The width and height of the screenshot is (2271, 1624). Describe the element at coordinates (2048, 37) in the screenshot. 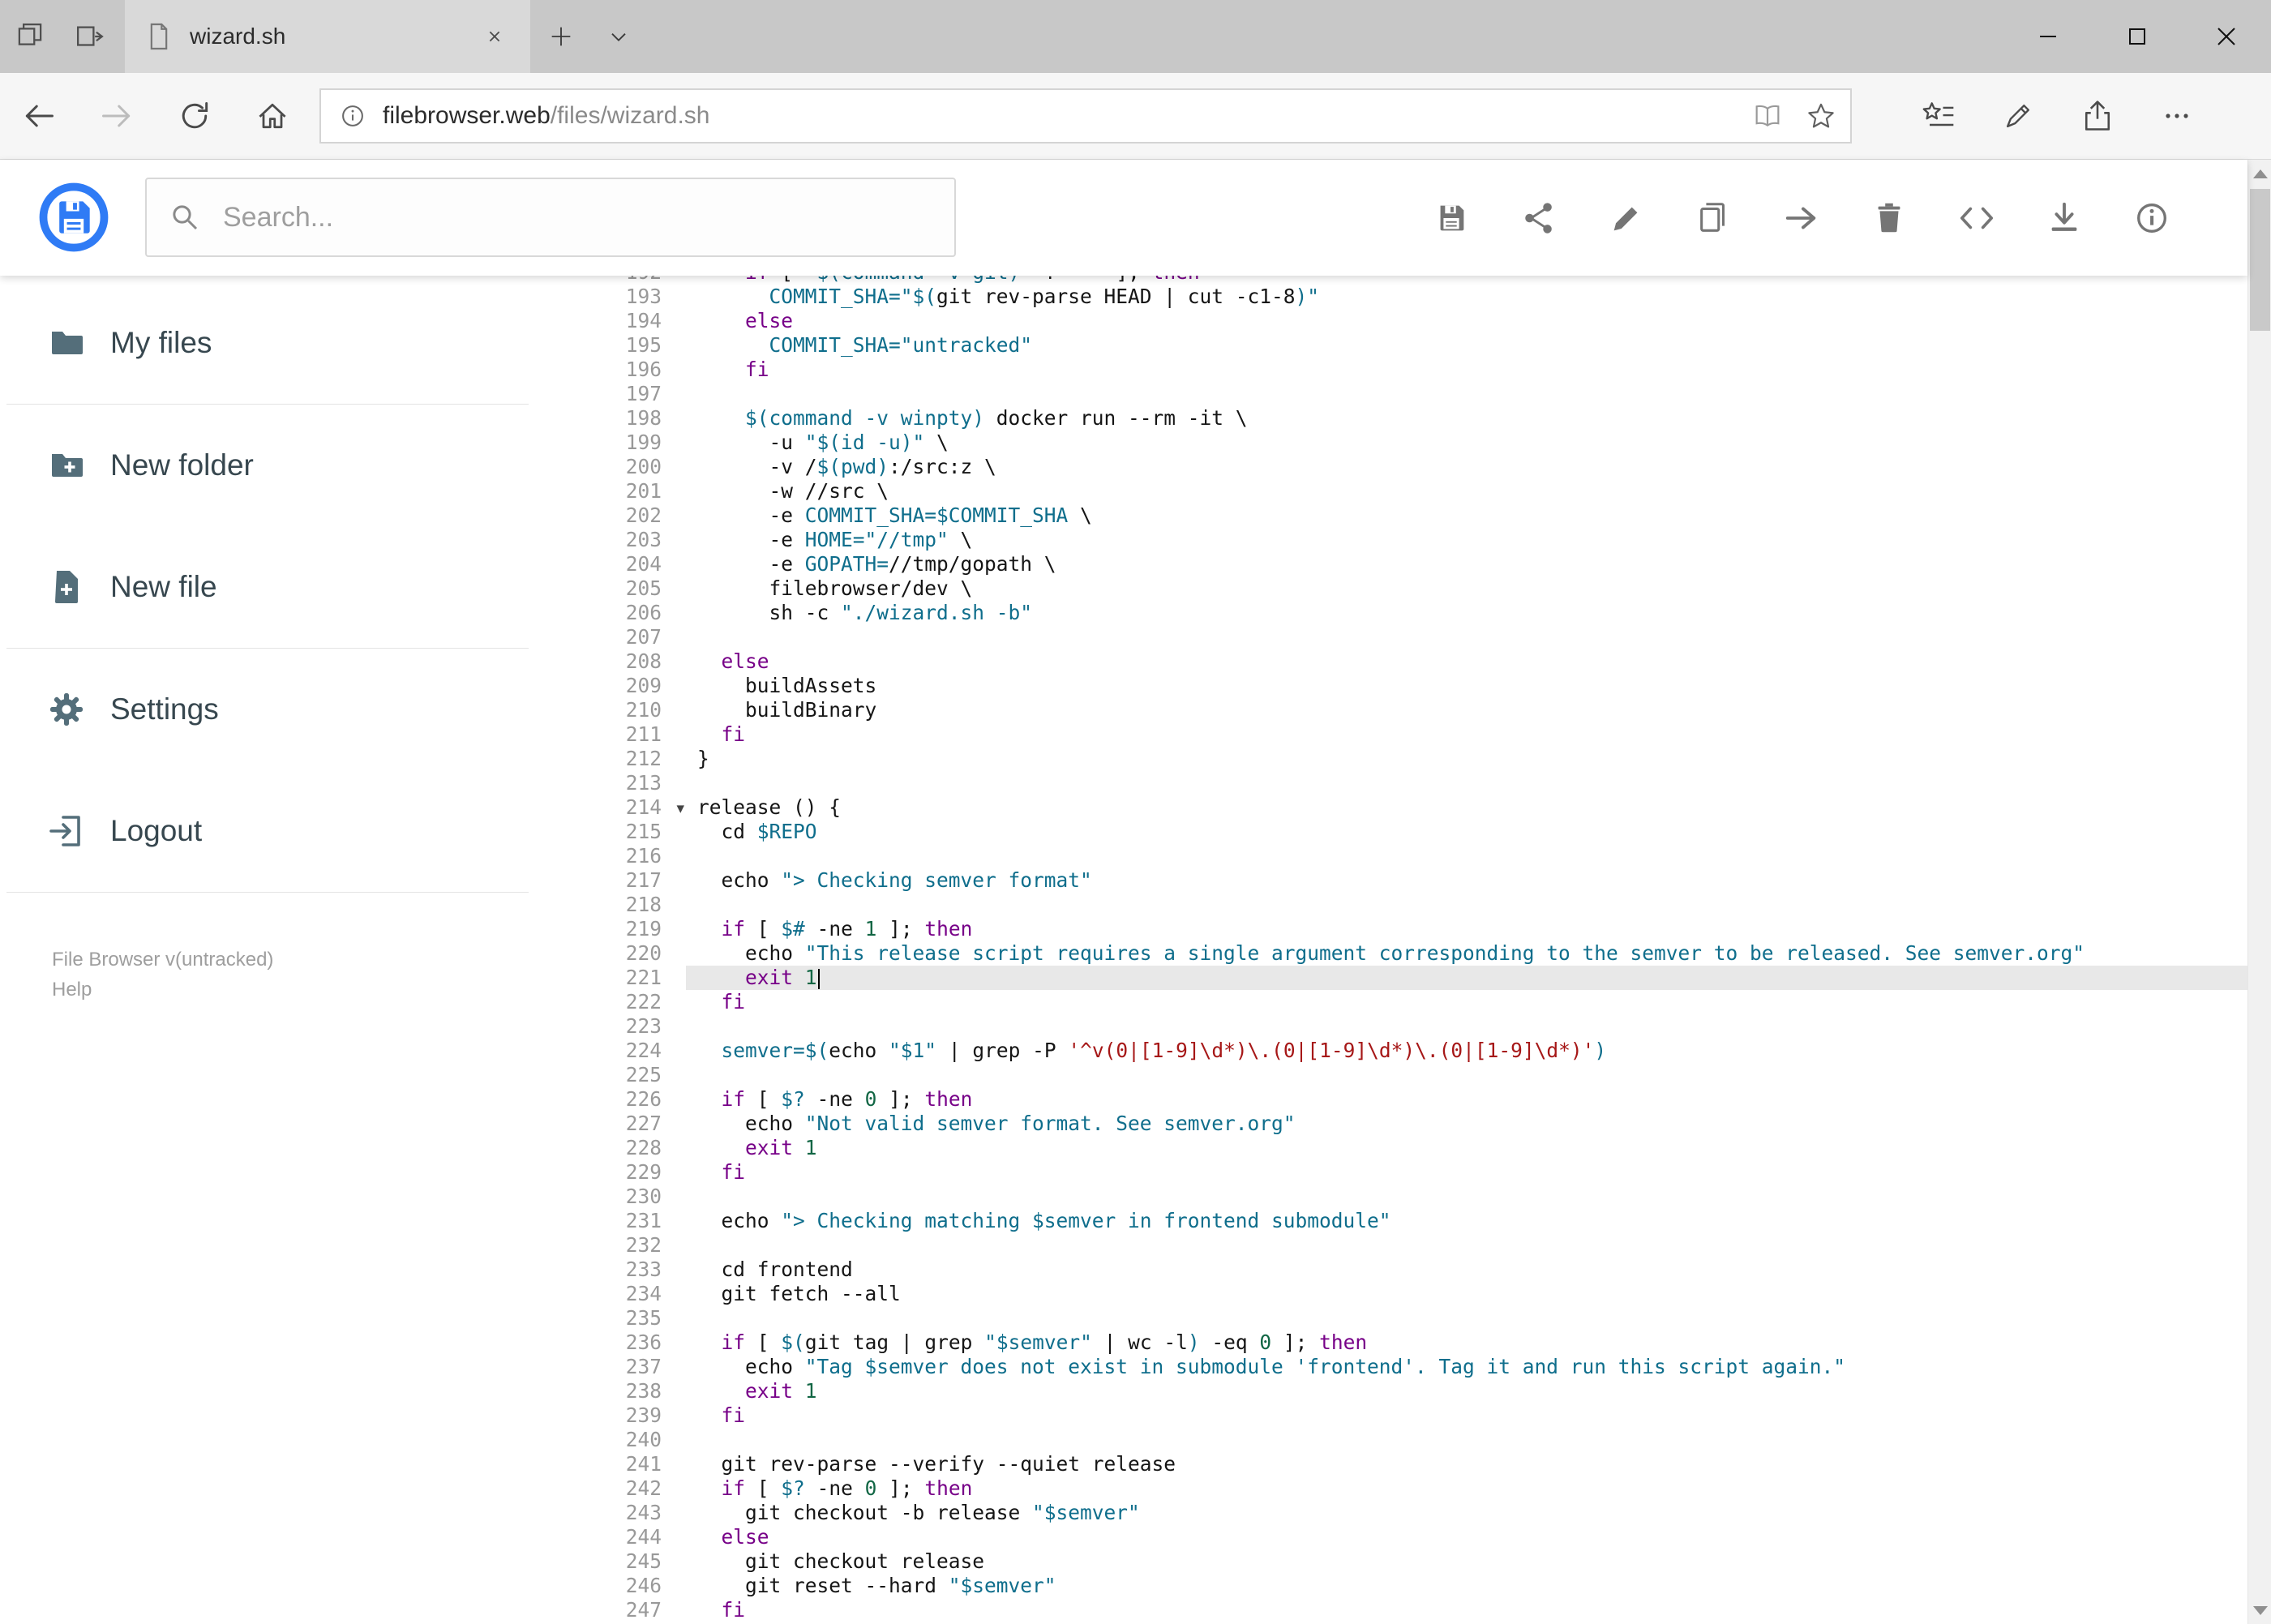

I see `minimize-button` at that location.